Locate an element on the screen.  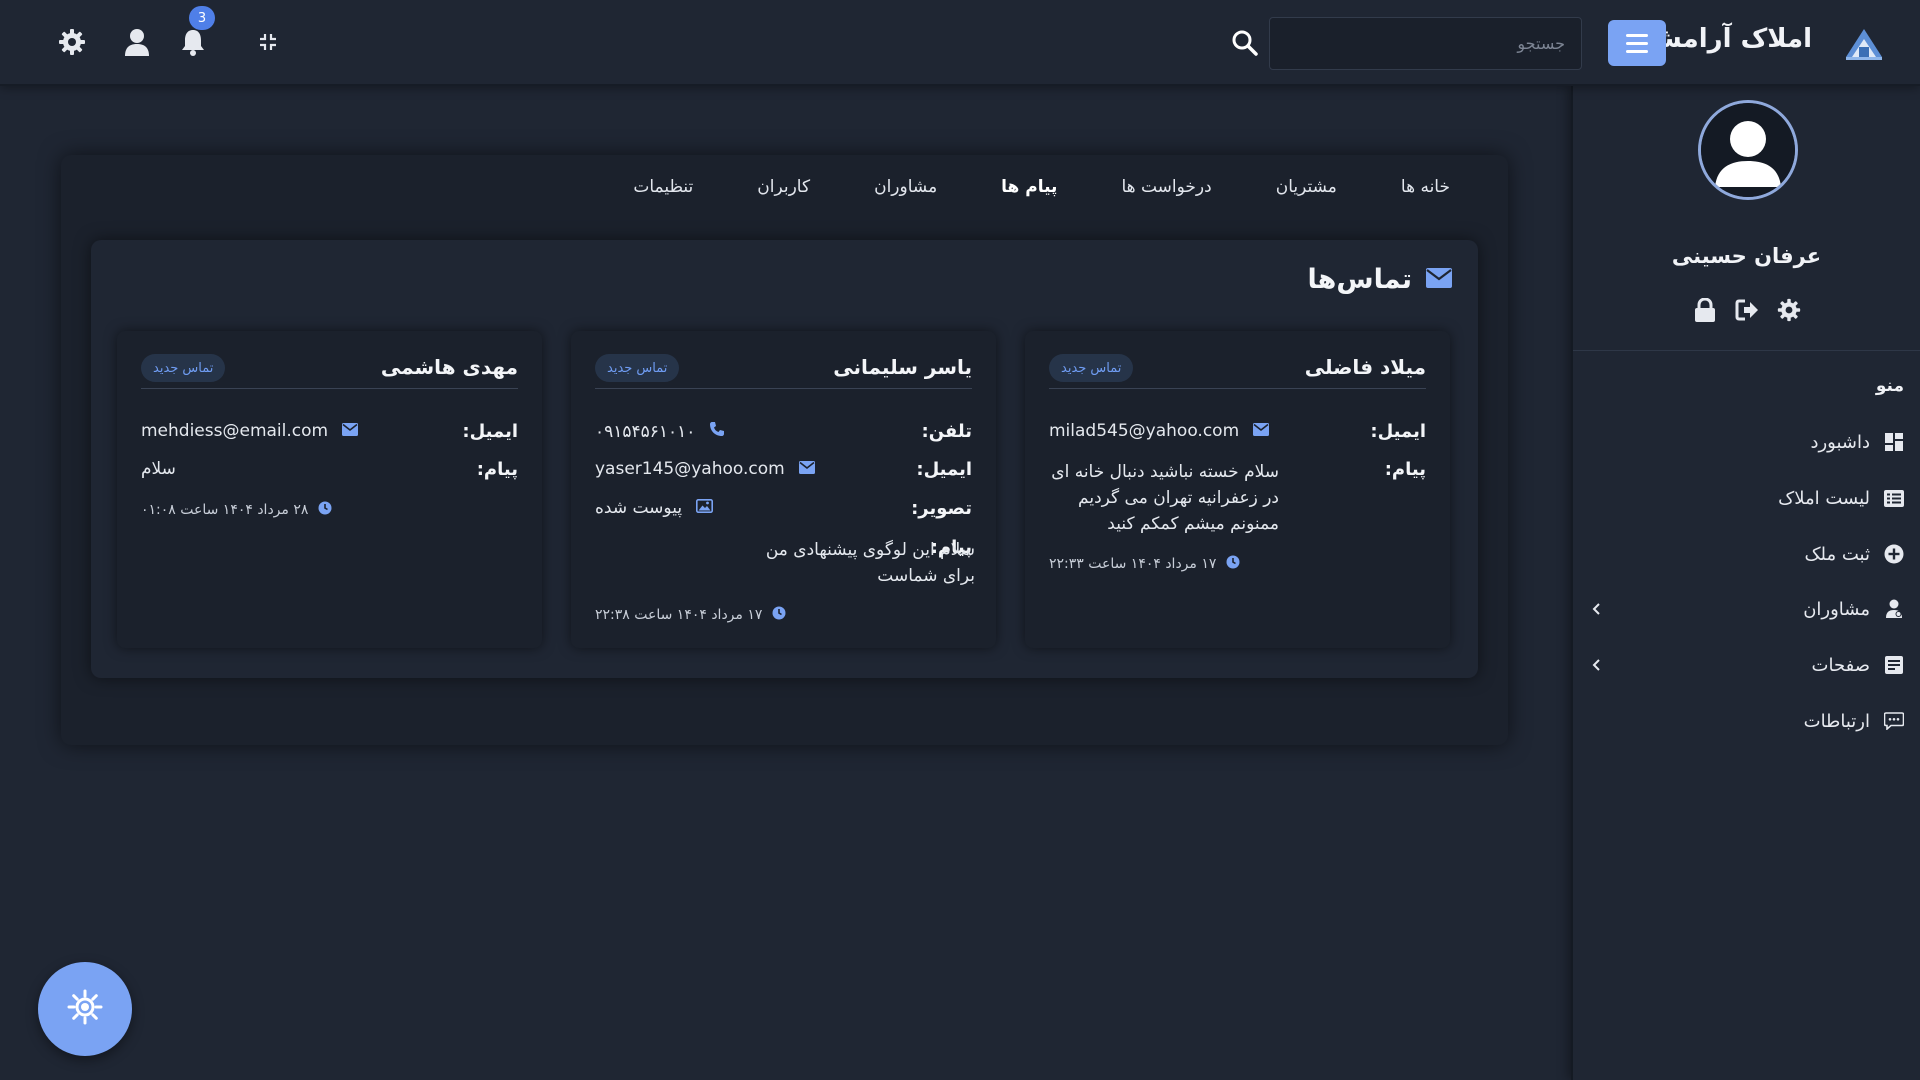
user-icon is located at coordinates (137, 42).